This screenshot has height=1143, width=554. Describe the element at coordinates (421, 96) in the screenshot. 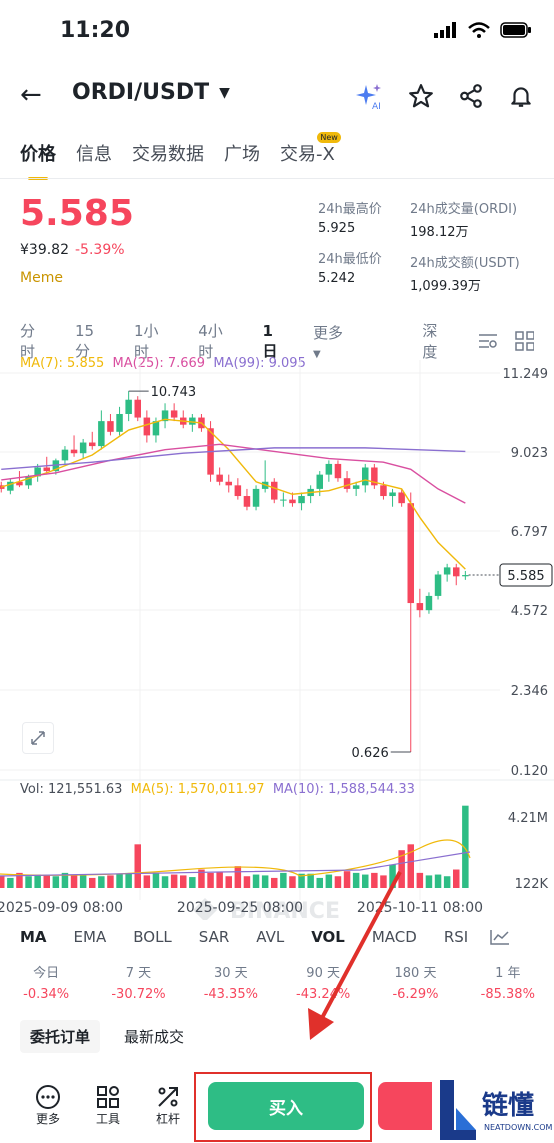

I see `star-icon` at that location.